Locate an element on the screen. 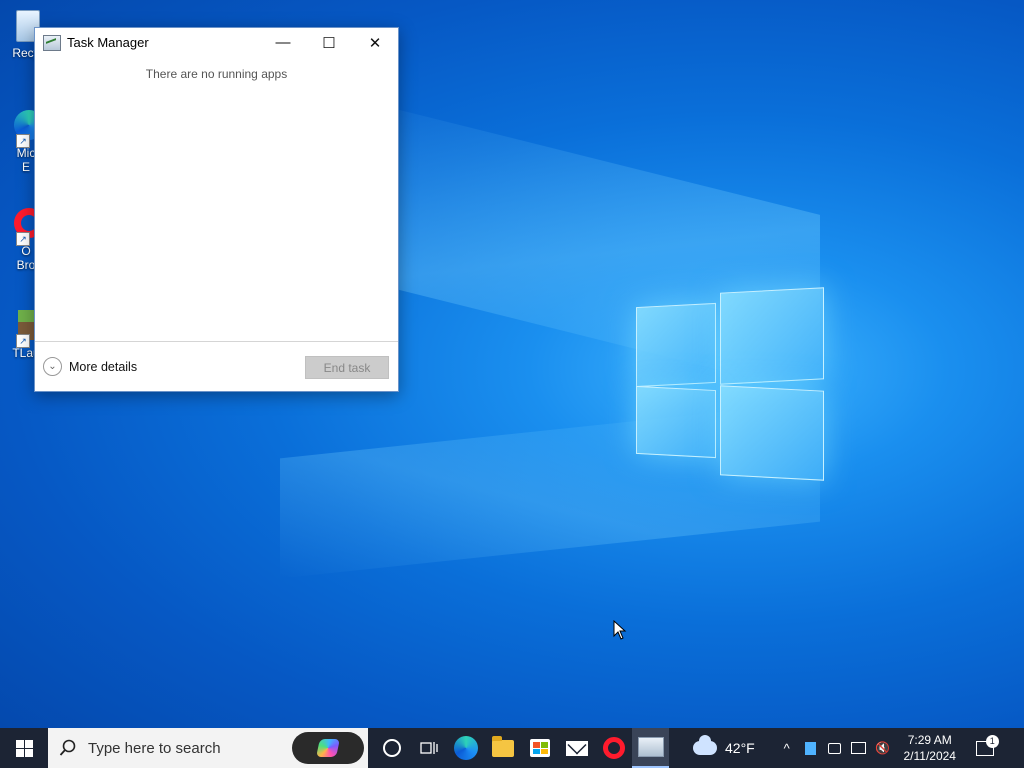 This screenshot has width=1024, height=768. app-list-area: There are no running apps is located at coordinates (216, 199).